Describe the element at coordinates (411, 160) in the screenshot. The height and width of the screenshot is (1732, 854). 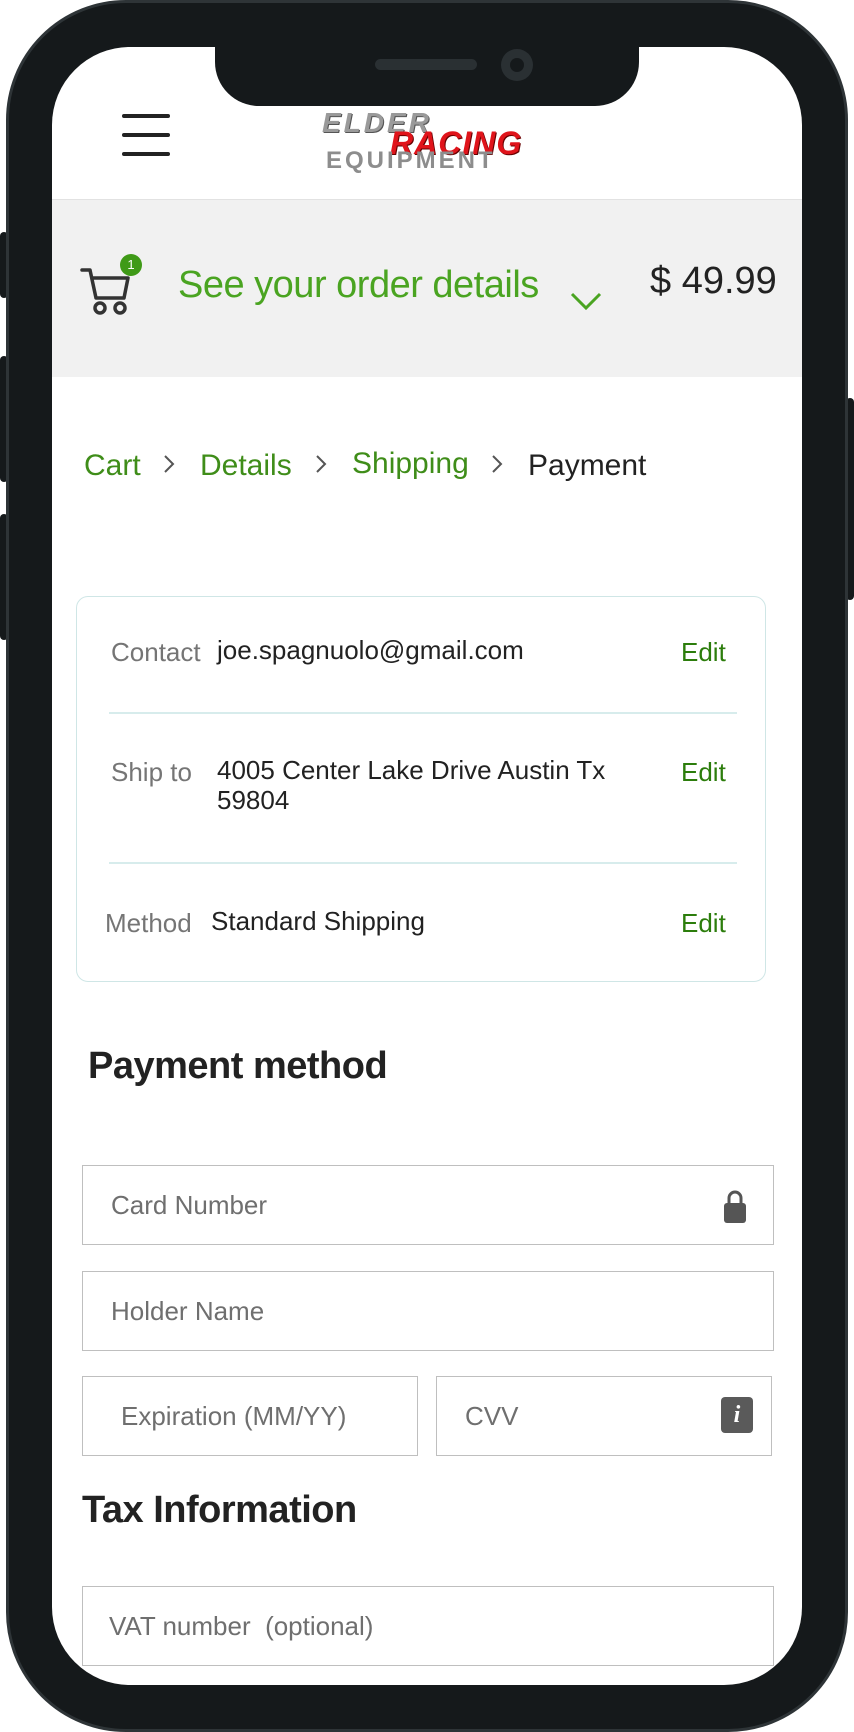
I see `logo-line-3: EQUIPMENT` at that location.